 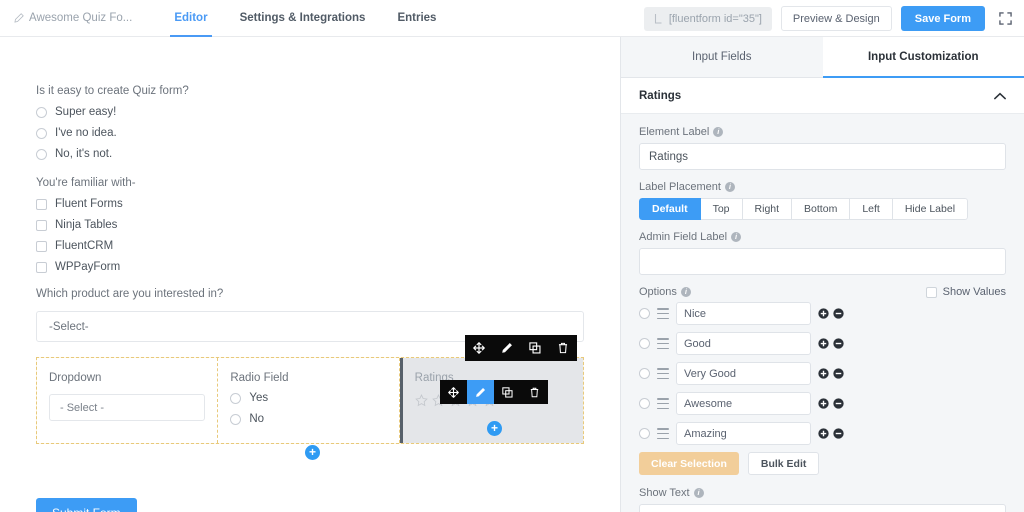 What do you see at coordinates (480, 392) in the screenshot?
I see `field-edit-icon` at bounding box center [480, 392].